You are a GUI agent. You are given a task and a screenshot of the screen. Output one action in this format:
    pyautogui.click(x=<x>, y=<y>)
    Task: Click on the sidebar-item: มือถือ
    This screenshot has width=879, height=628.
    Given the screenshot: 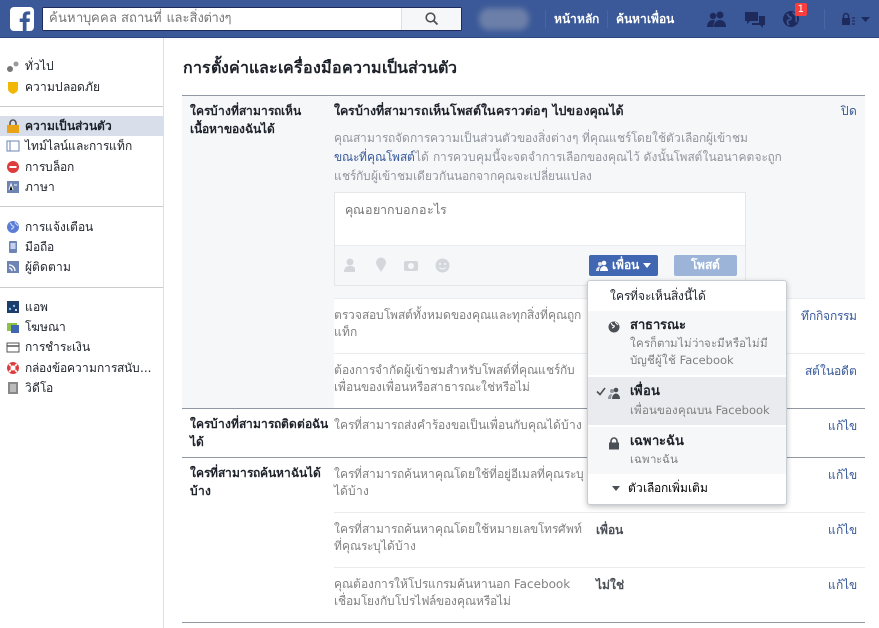 What is the action you would take?
    pyautogui.click(x=81, y=247)
    